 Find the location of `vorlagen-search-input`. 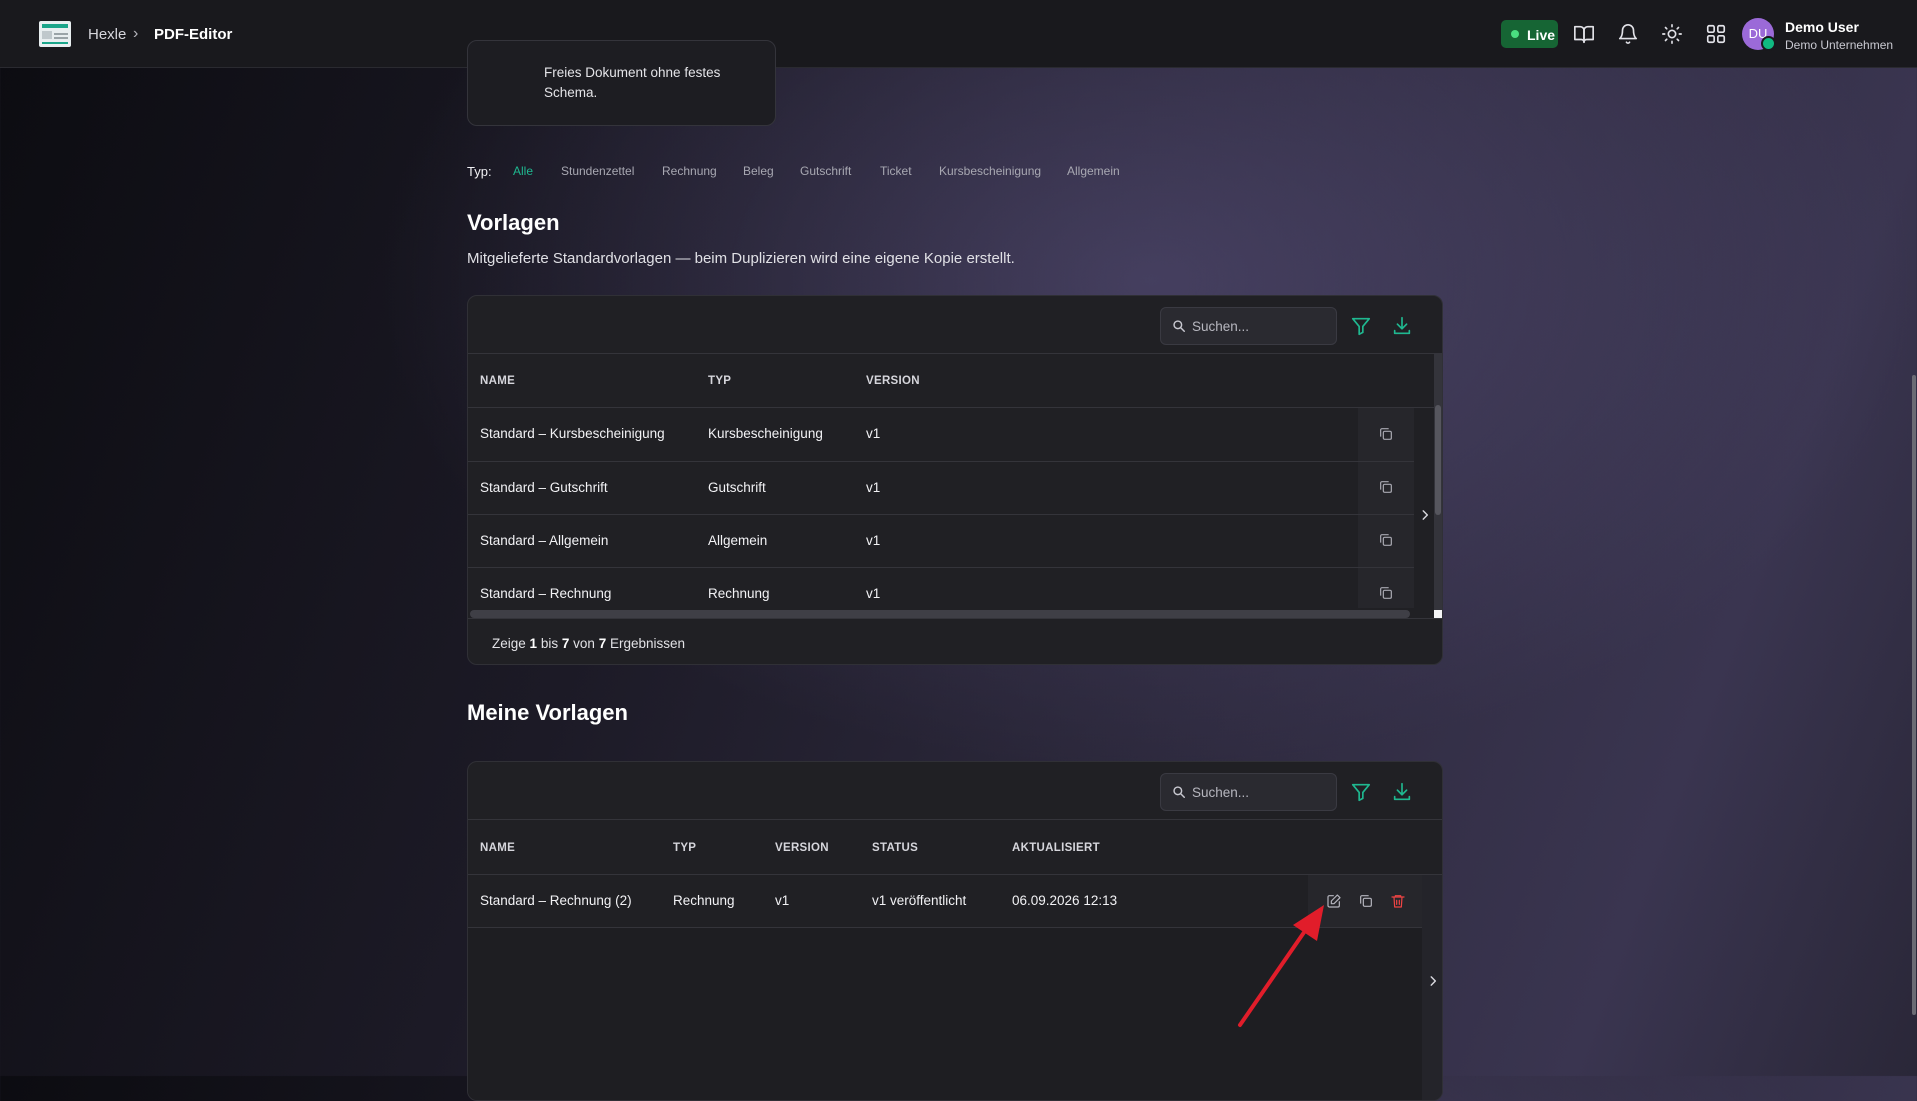

vorlagen-search-input is located at coordinates (1259, 326).